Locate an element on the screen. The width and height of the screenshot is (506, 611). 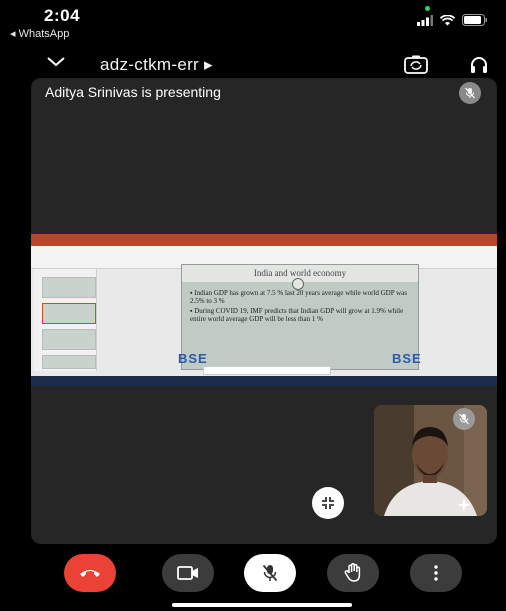
slide-title: India and world economy is located at coordinates (300, 273).